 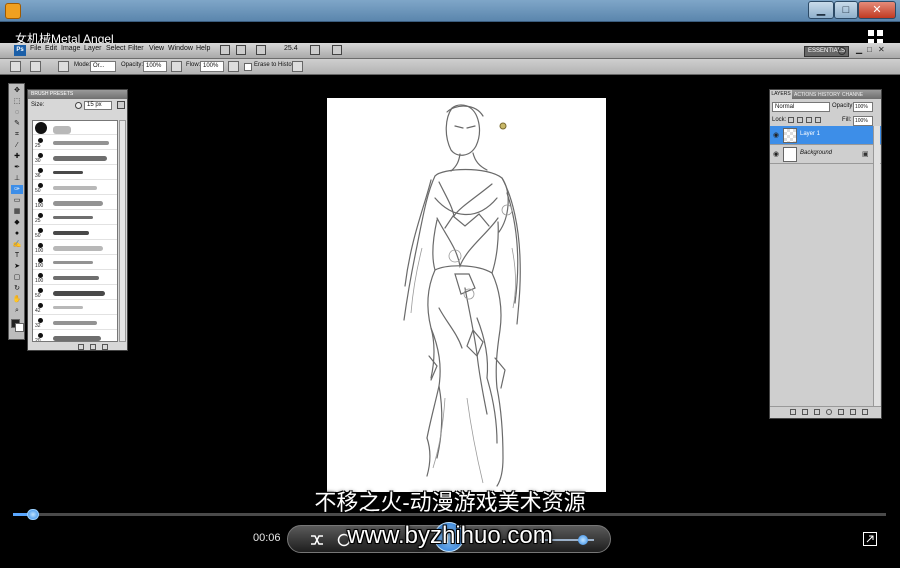 I want to click on brush-list-scrollbar, so click(x=122, y=231).